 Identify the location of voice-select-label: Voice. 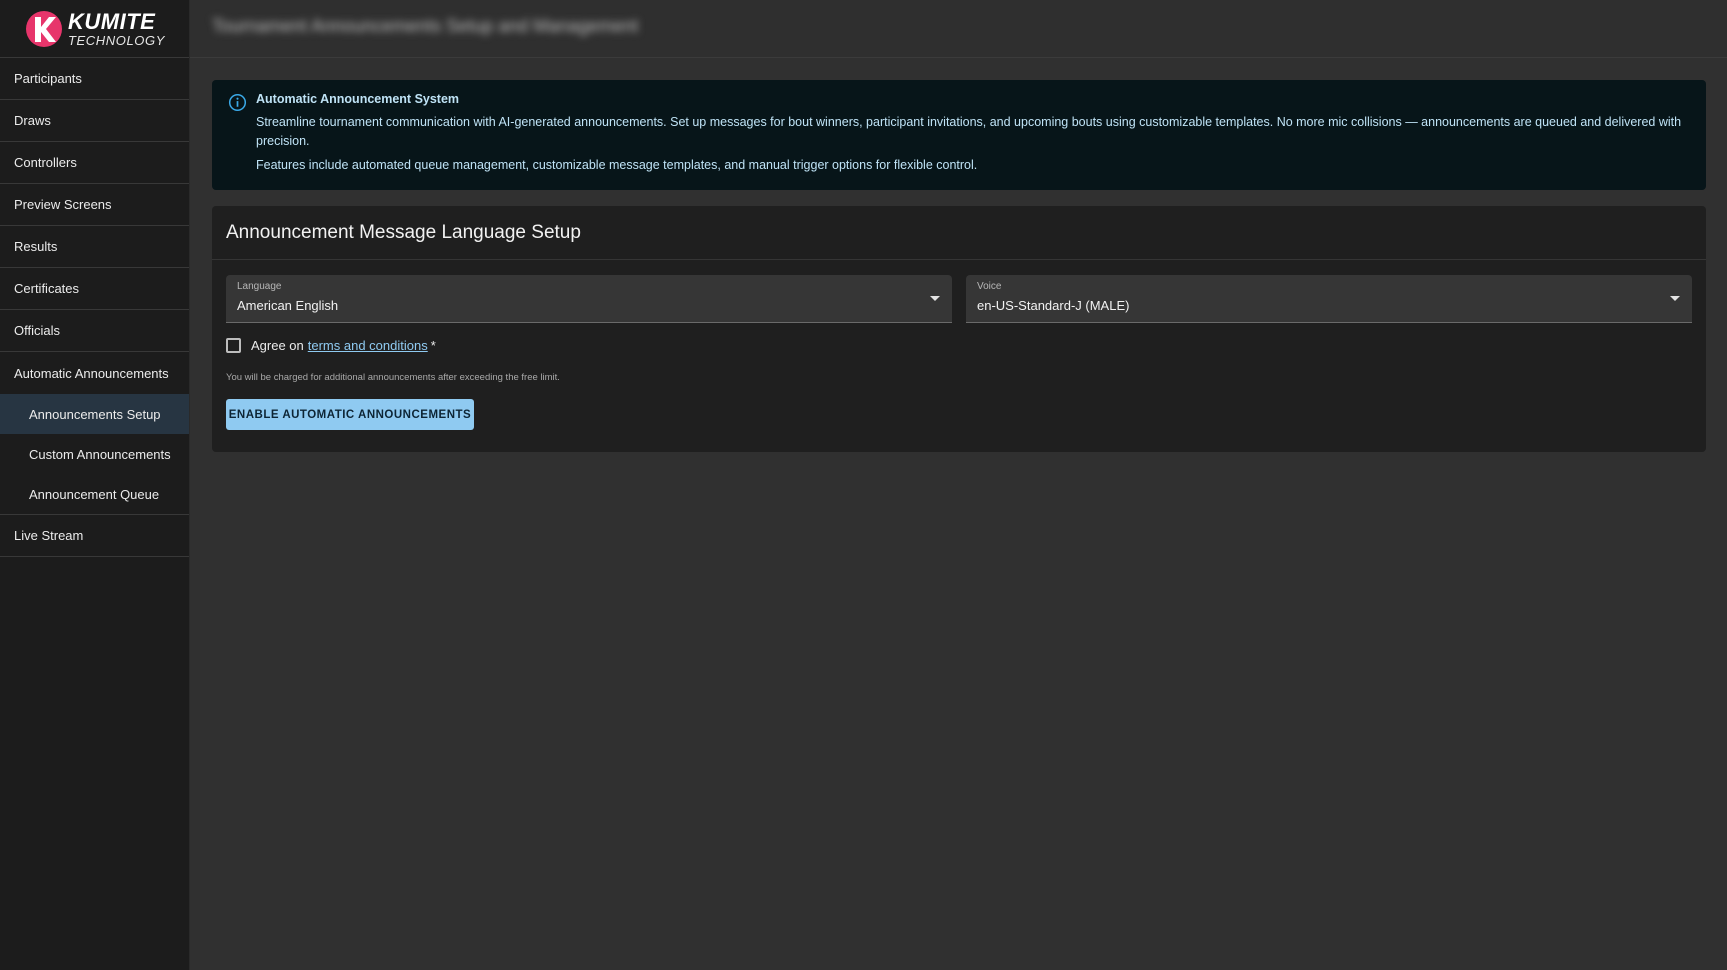
(989, 286).